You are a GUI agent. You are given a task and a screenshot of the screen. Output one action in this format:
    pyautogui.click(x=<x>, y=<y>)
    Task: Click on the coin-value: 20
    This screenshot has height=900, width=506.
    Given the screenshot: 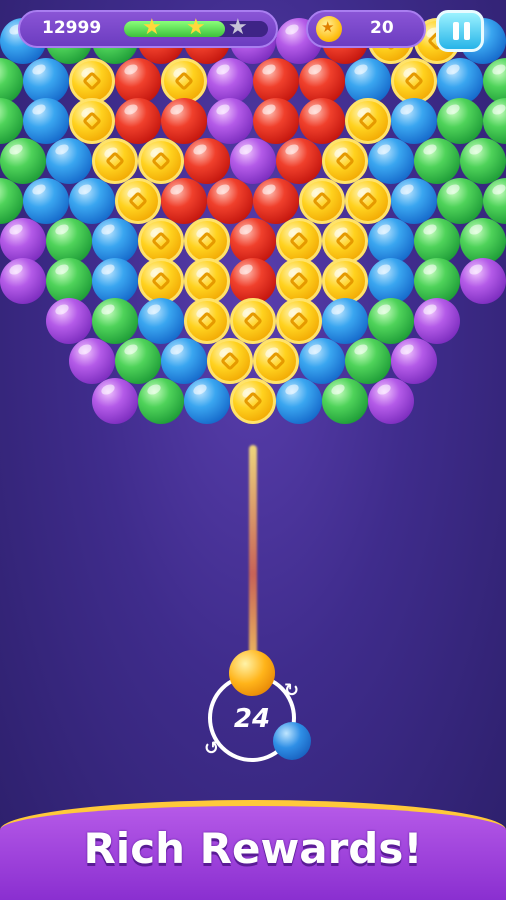 What is the action you would take?
    pyautogui.click(x=382, y=28)
    